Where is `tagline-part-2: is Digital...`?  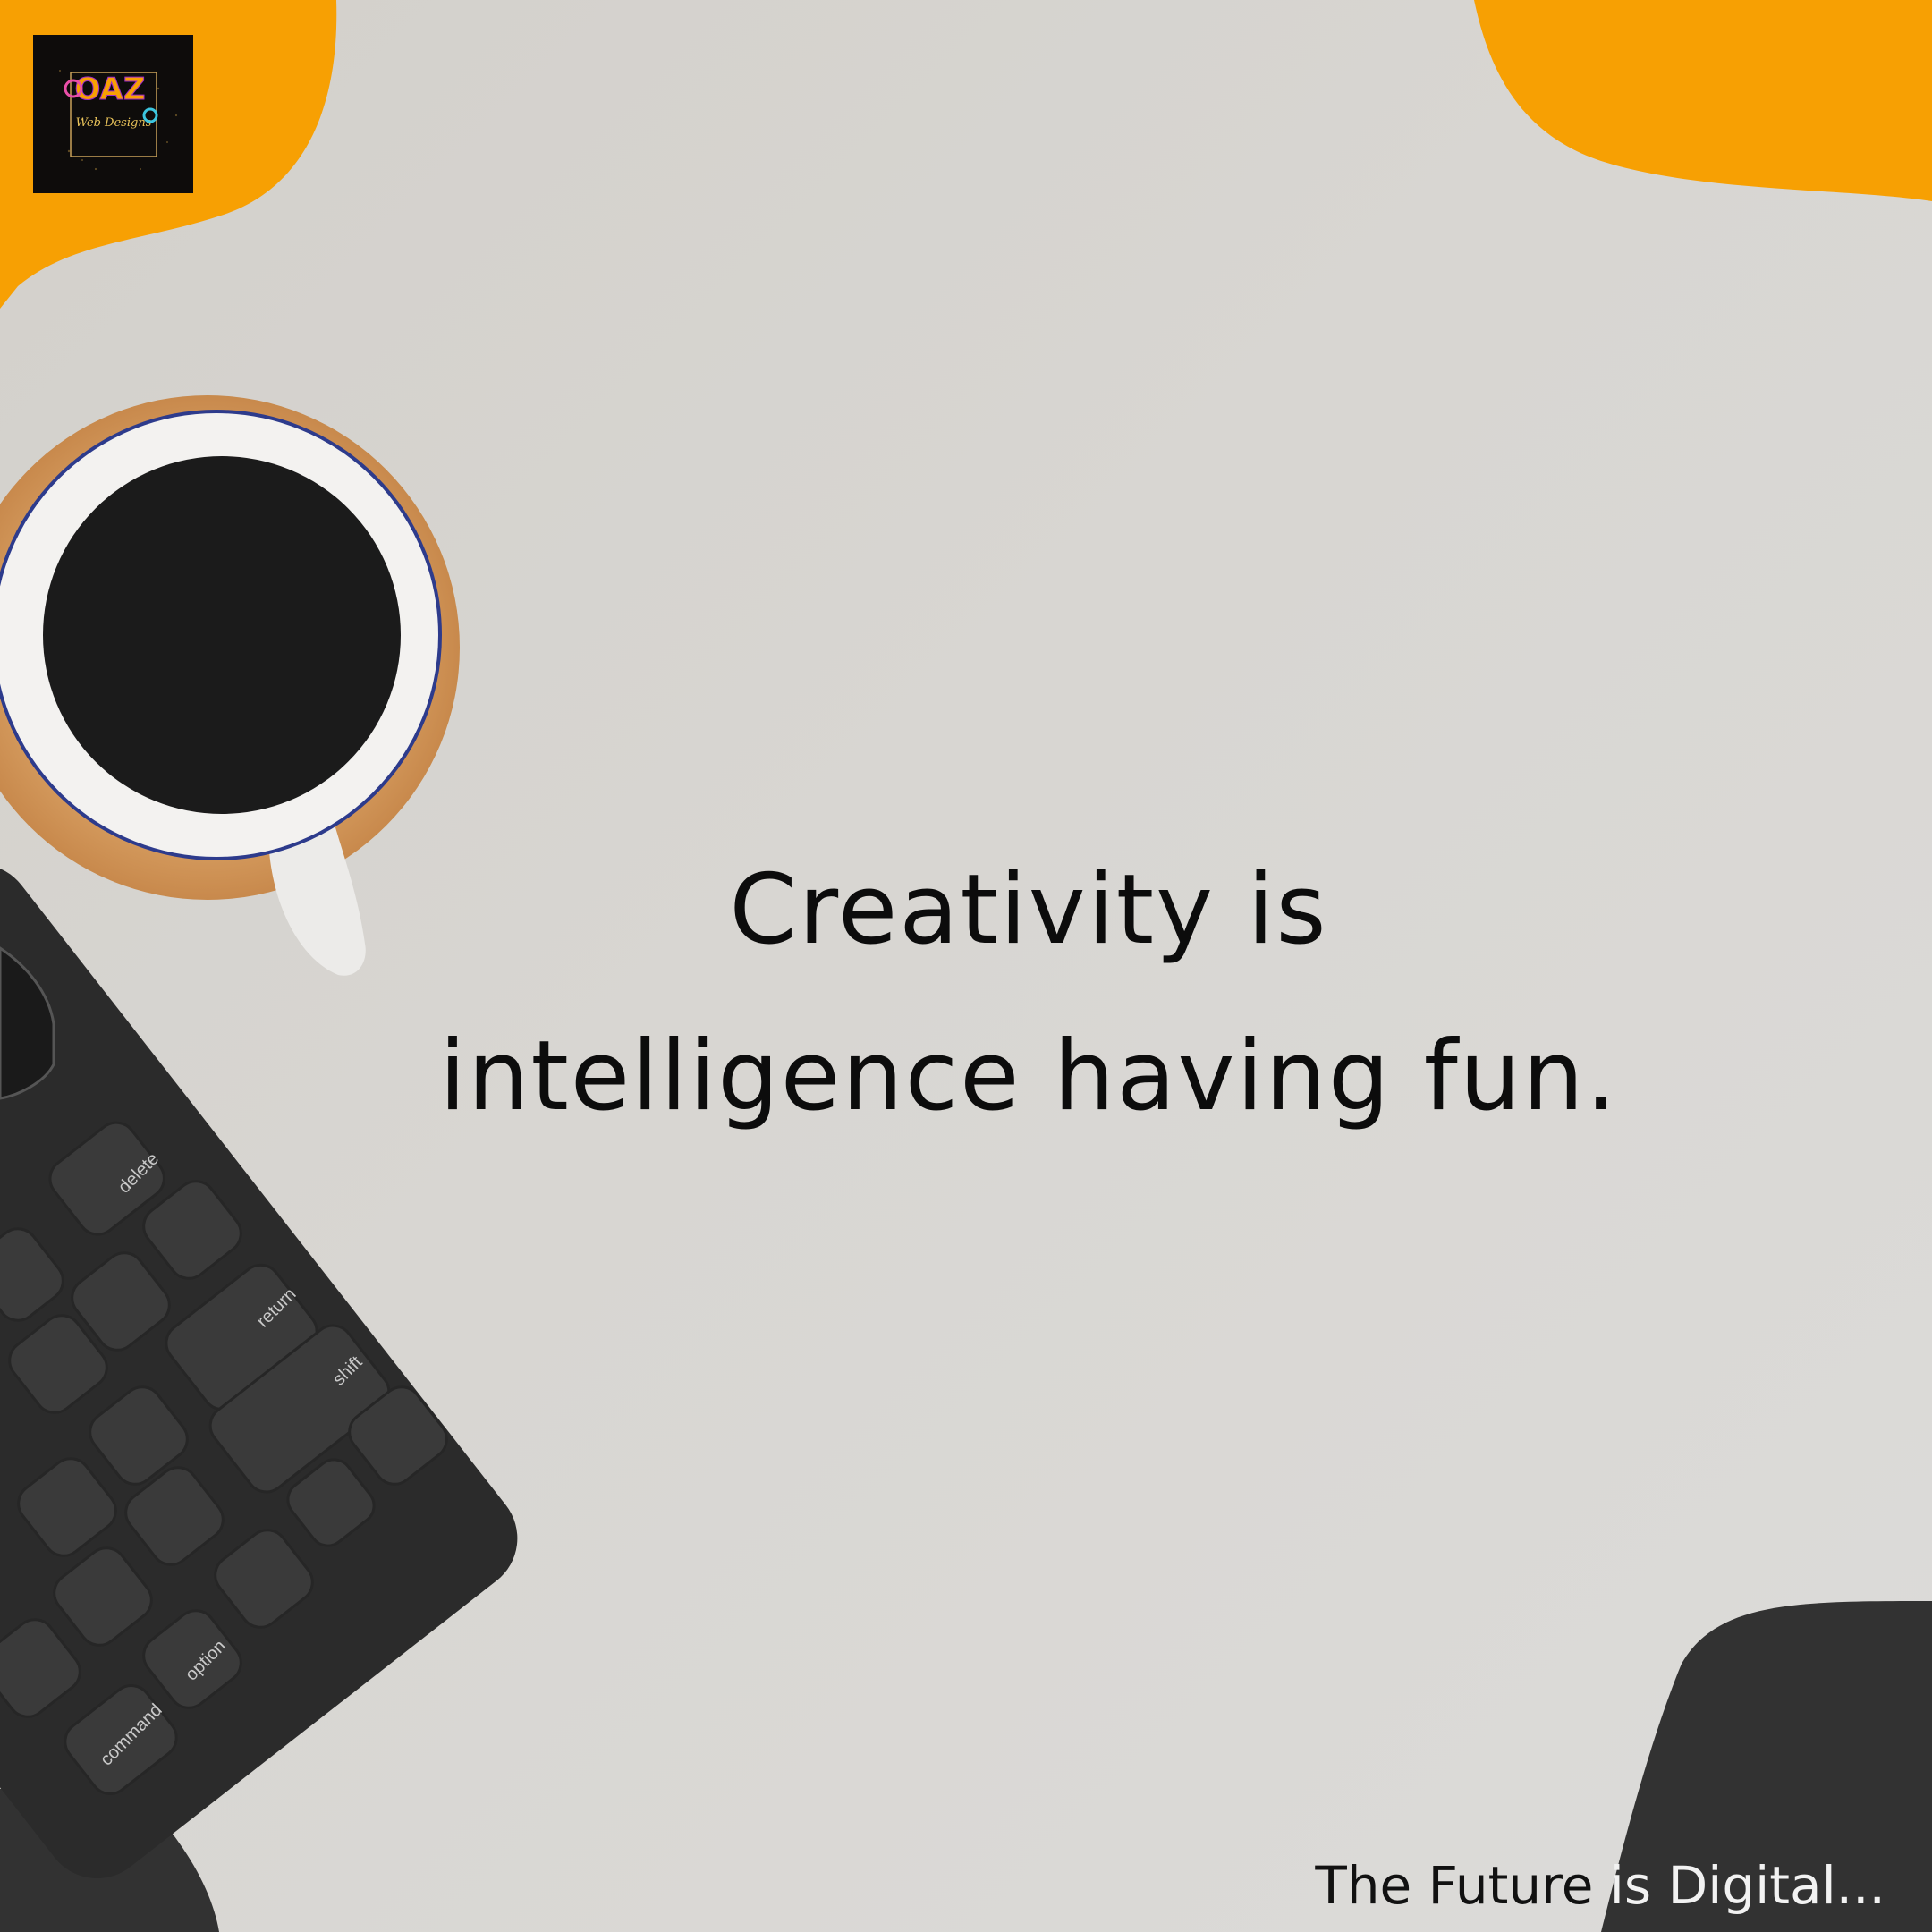 tagline-part-2: is Digital... is located at coordinates (1739, 1885).